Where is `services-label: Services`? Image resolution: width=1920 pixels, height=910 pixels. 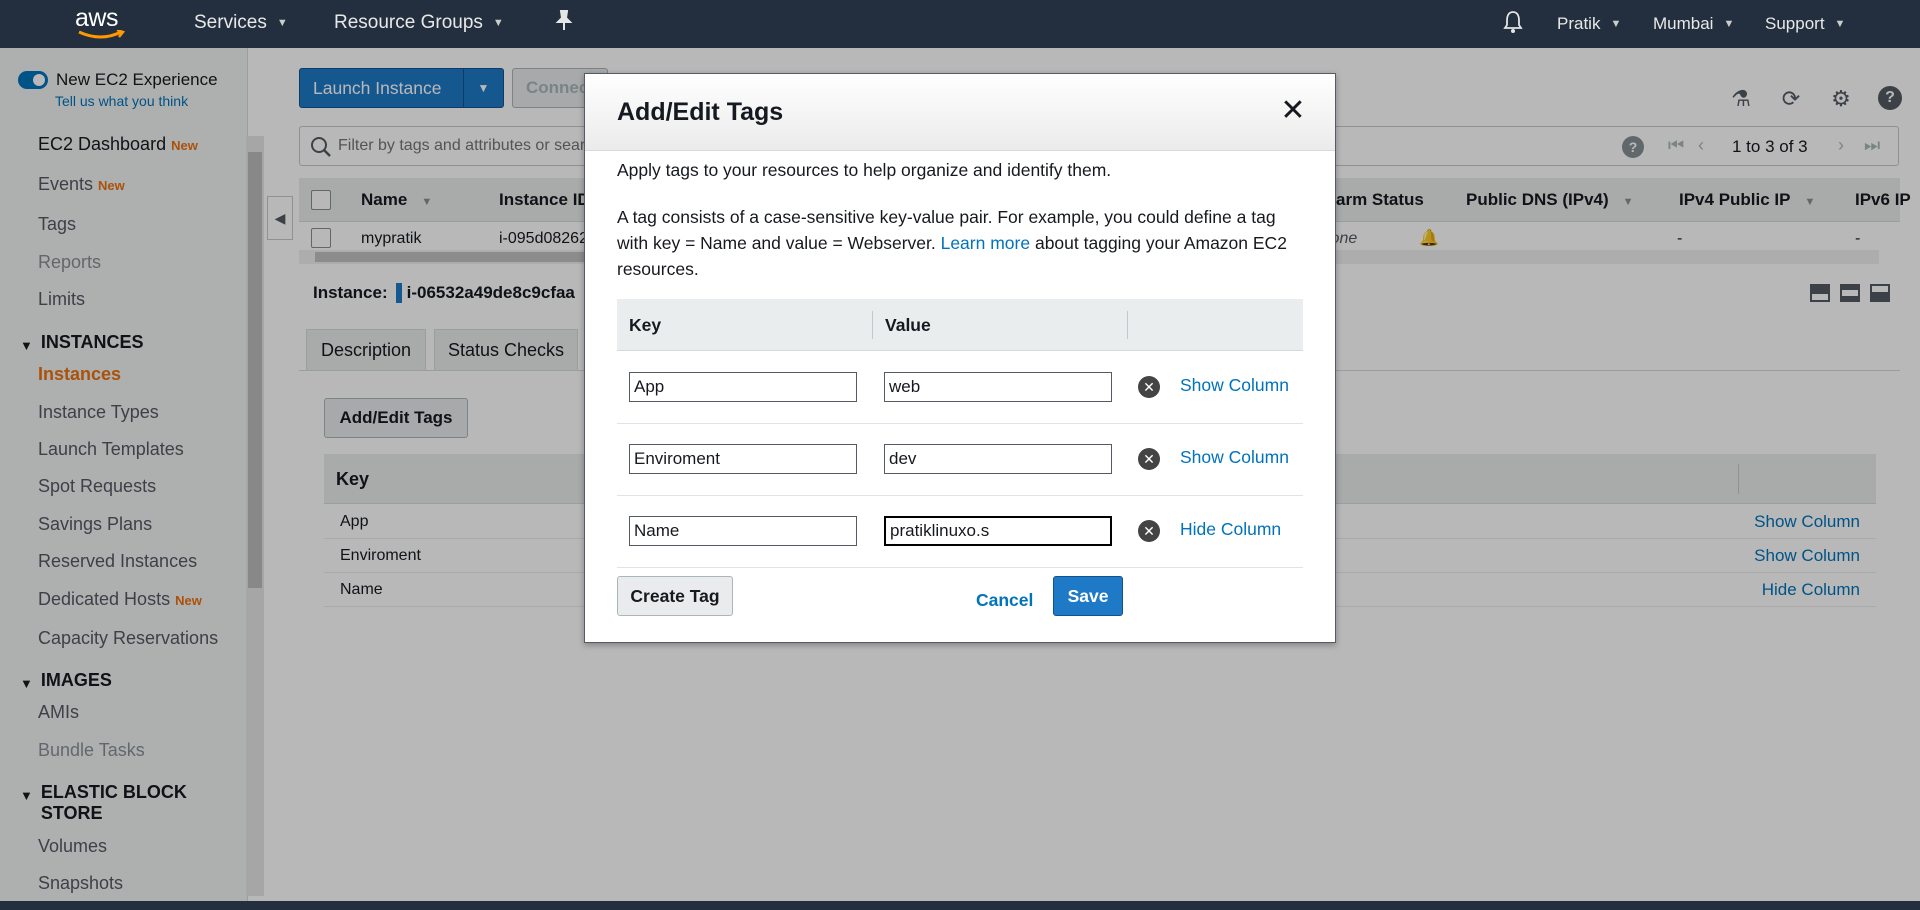
services-label: Services is located at coordinates (230, 22).